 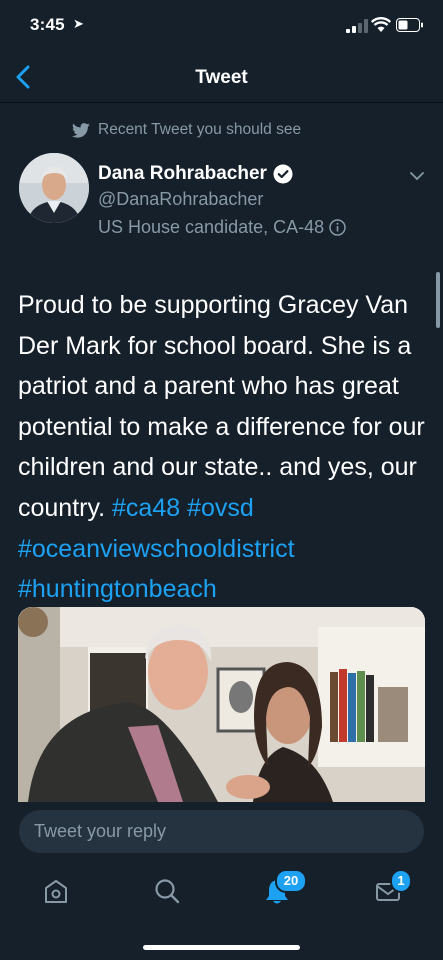 I want to click on page-title: Tweet, so click(x=221, y=77).